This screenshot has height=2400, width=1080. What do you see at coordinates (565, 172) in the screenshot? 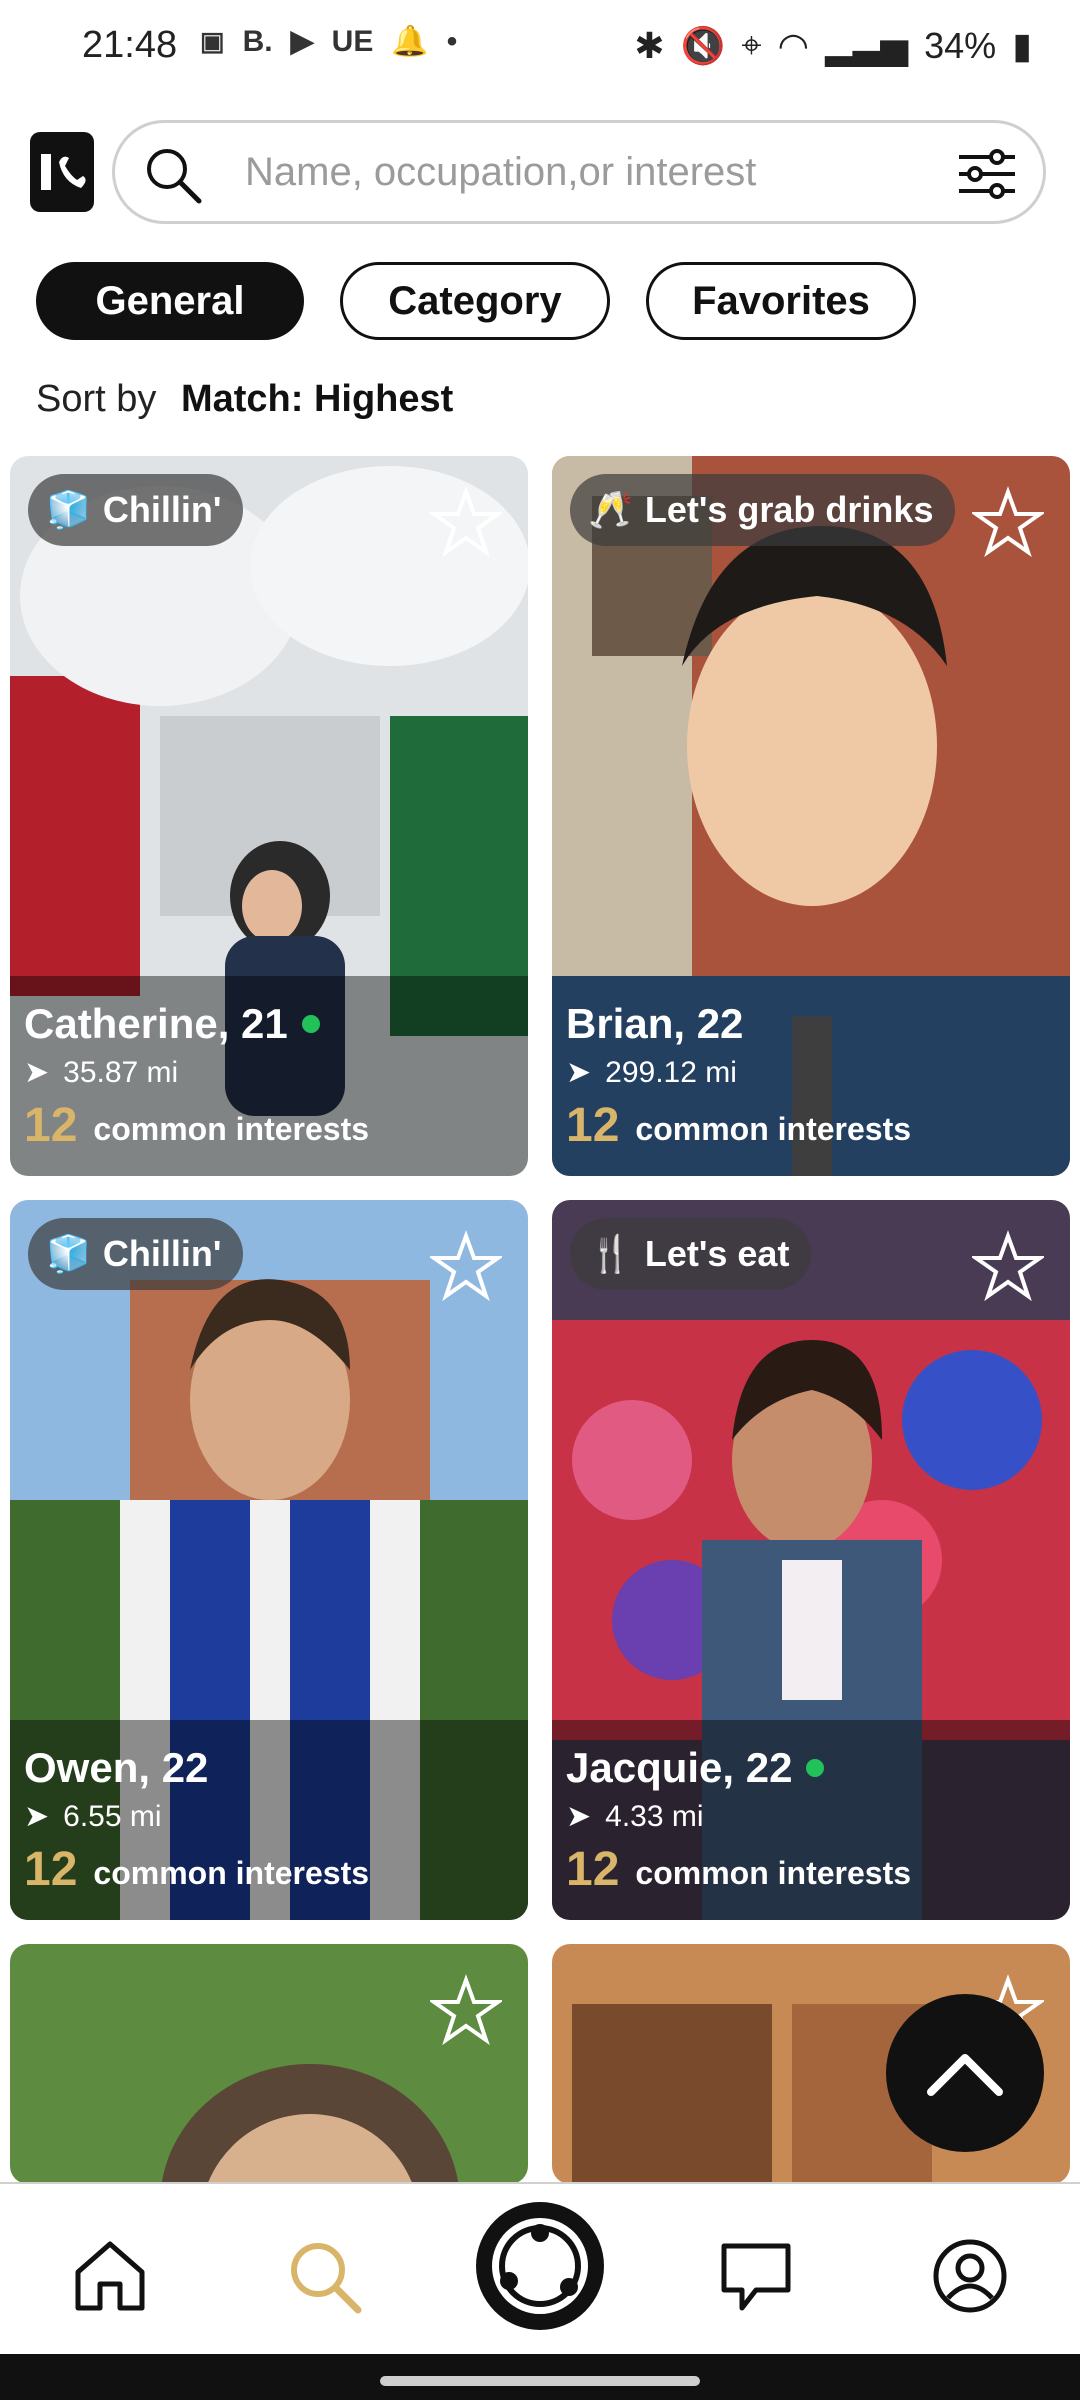
I see `search-input` at bounding box center [565, 172].